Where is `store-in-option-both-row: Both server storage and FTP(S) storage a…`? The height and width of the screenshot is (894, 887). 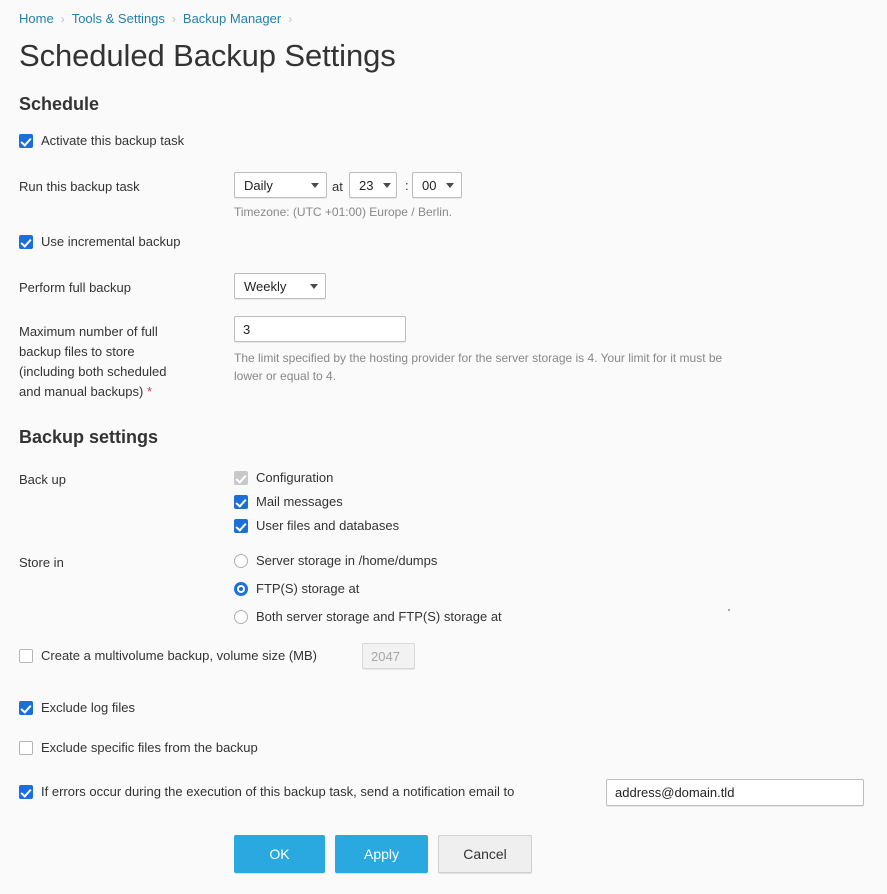
store-in-option-both-row: Both server storage and FTP(S) storage a… is located at coordinates (368, 617).